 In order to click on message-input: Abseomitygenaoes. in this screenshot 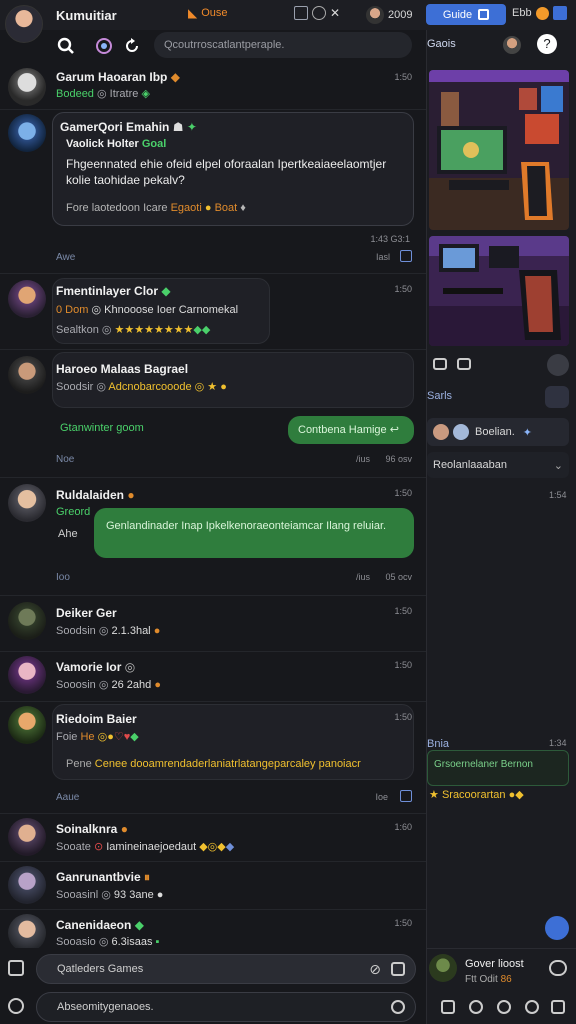, I will do `click(226, 1007)`.